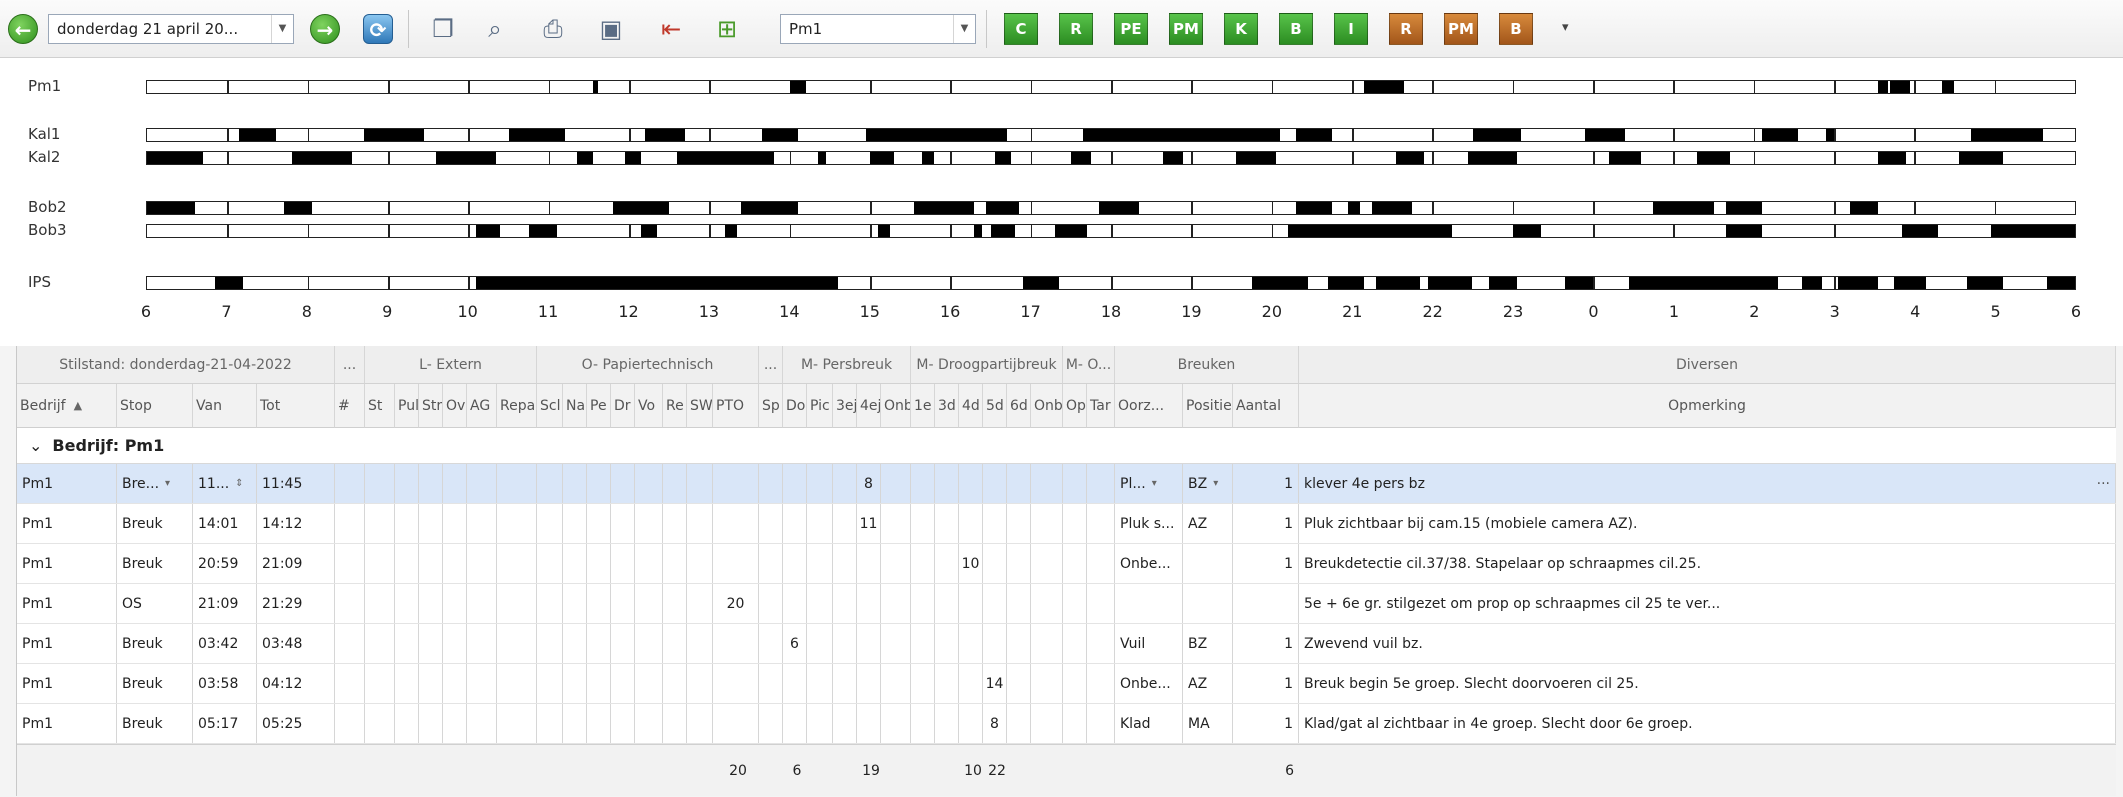 Image resolution: width=2123 pixels, height=797 pixels. What do you see at coordinates (1021, 29) in the screenshot?
I see `tag-button-c: C` at bounding box center [1021, 29].